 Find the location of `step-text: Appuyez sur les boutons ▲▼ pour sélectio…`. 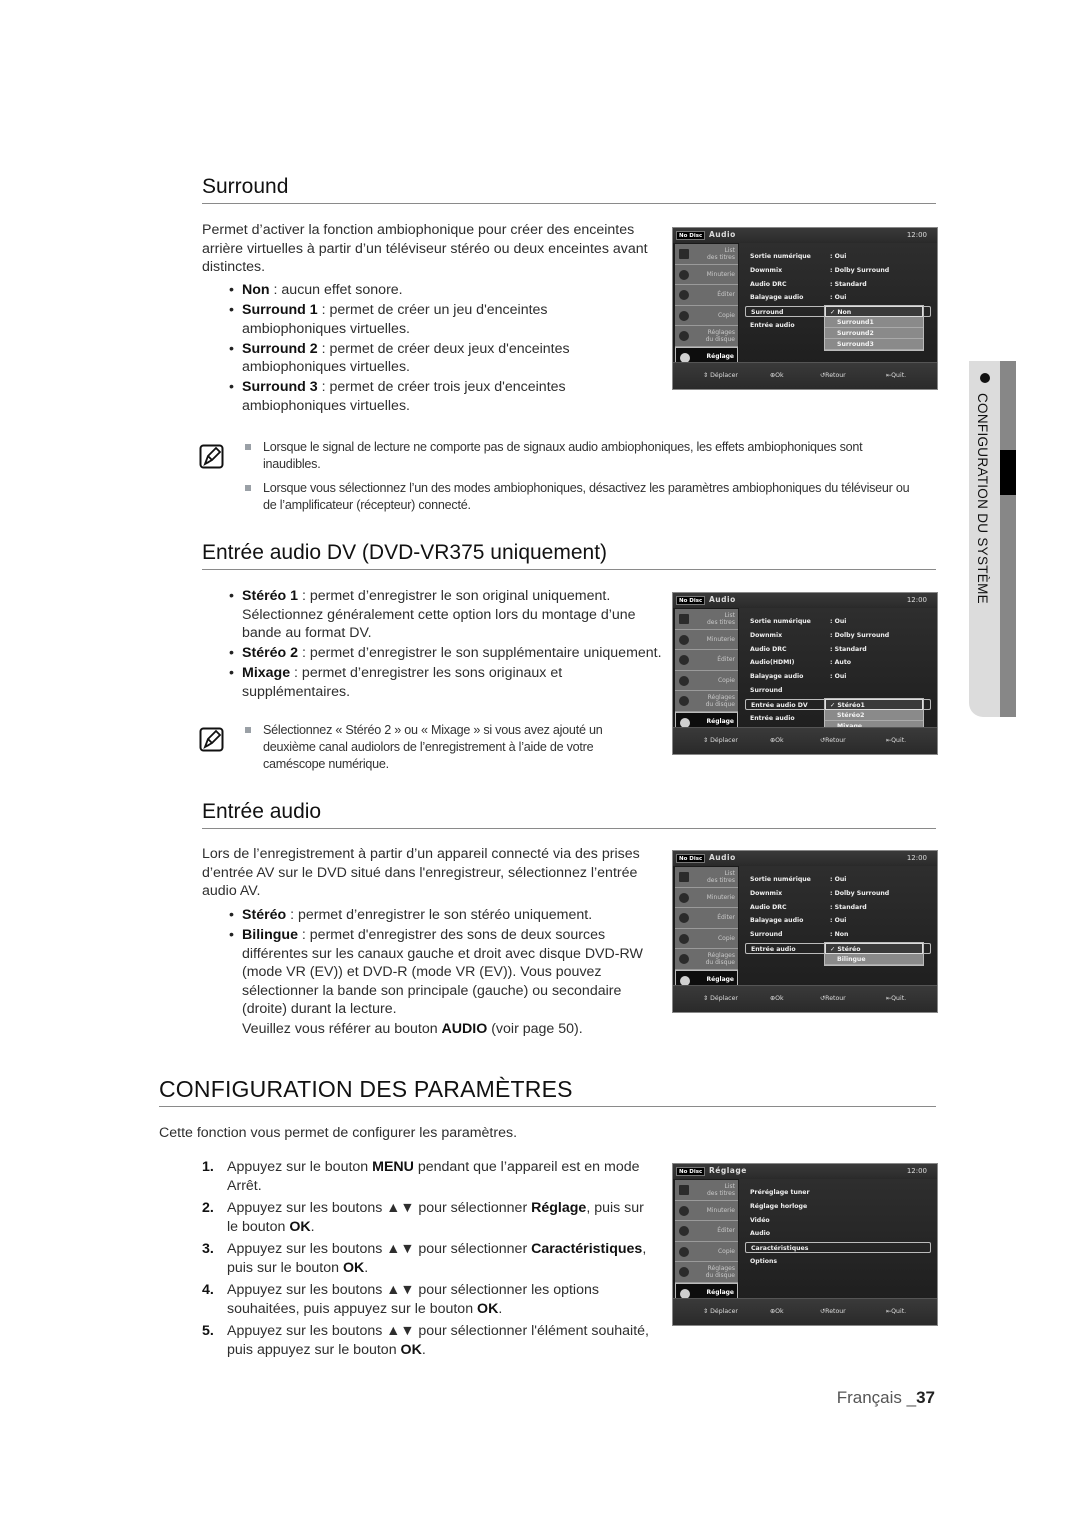

step-text: Appuyez sur les boutons ▲▼ pour sélectio… is located at coordinates (438, 1340).